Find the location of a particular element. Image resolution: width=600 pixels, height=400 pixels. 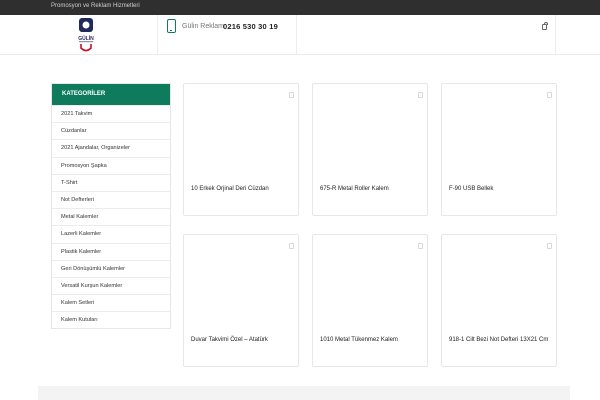

footer-section is located at coordinates (304, 393).